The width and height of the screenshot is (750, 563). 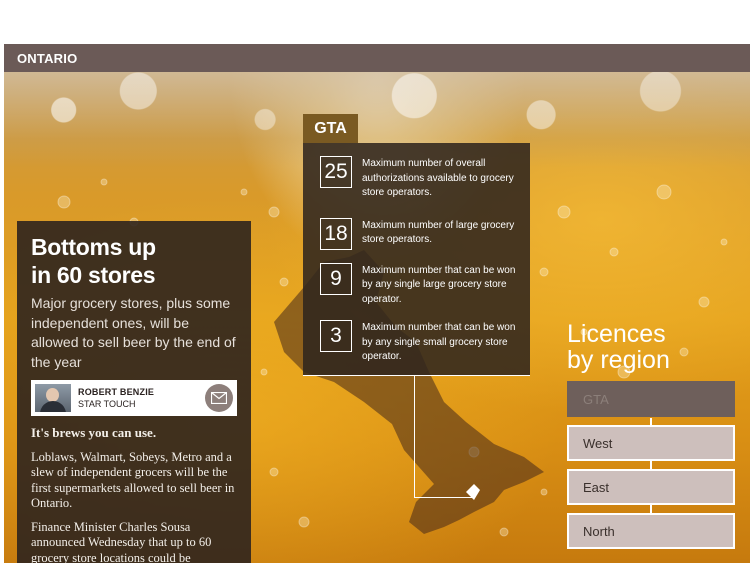 I want to click on byline: ROBERT BENZIE STAR TOUCH, so click(x=134, y=398).